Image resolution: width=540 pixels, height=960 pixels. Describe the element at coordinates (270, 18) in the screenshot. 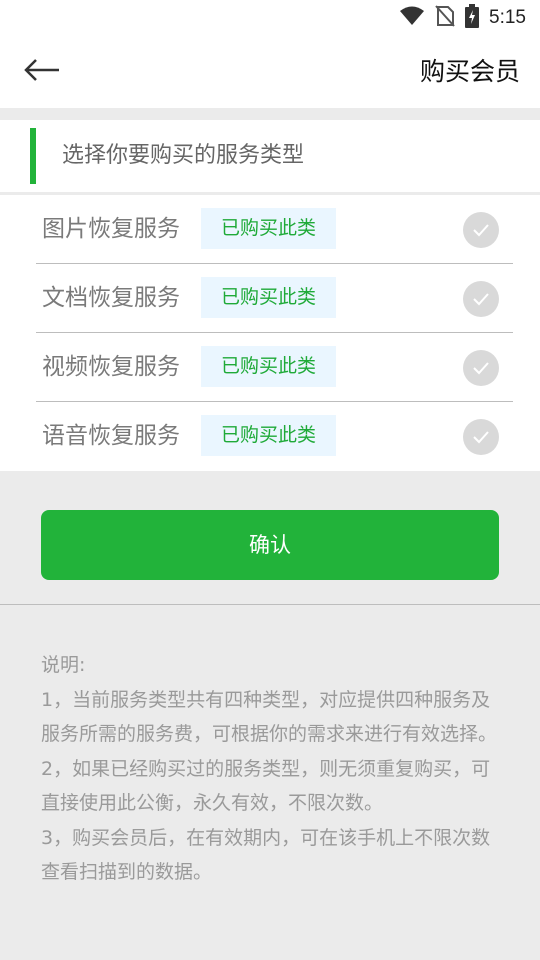

I see `status-bar: 5:15` at that location.